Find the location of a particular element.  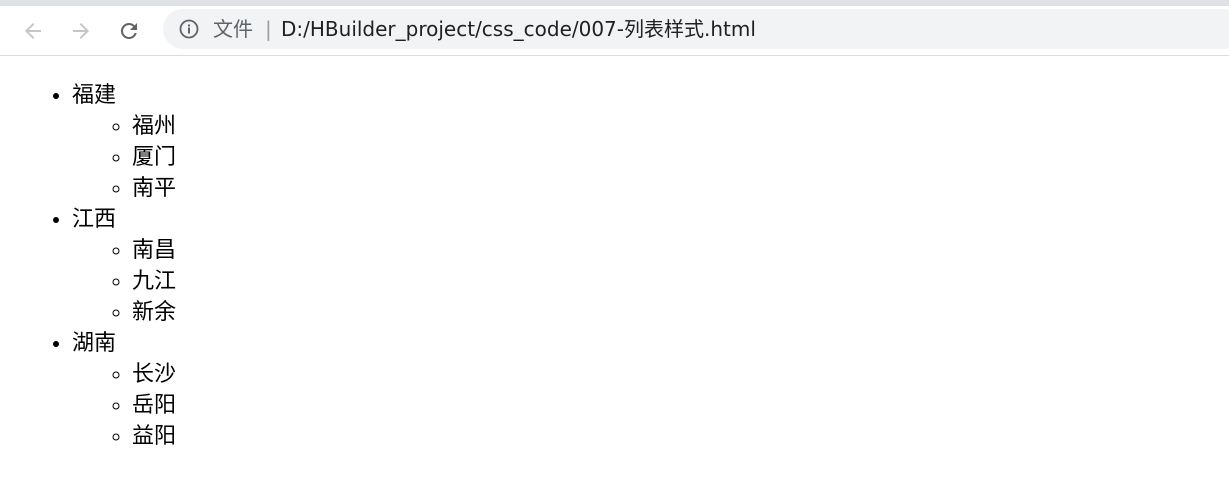

forward-button is located at coordinates (81, 31).